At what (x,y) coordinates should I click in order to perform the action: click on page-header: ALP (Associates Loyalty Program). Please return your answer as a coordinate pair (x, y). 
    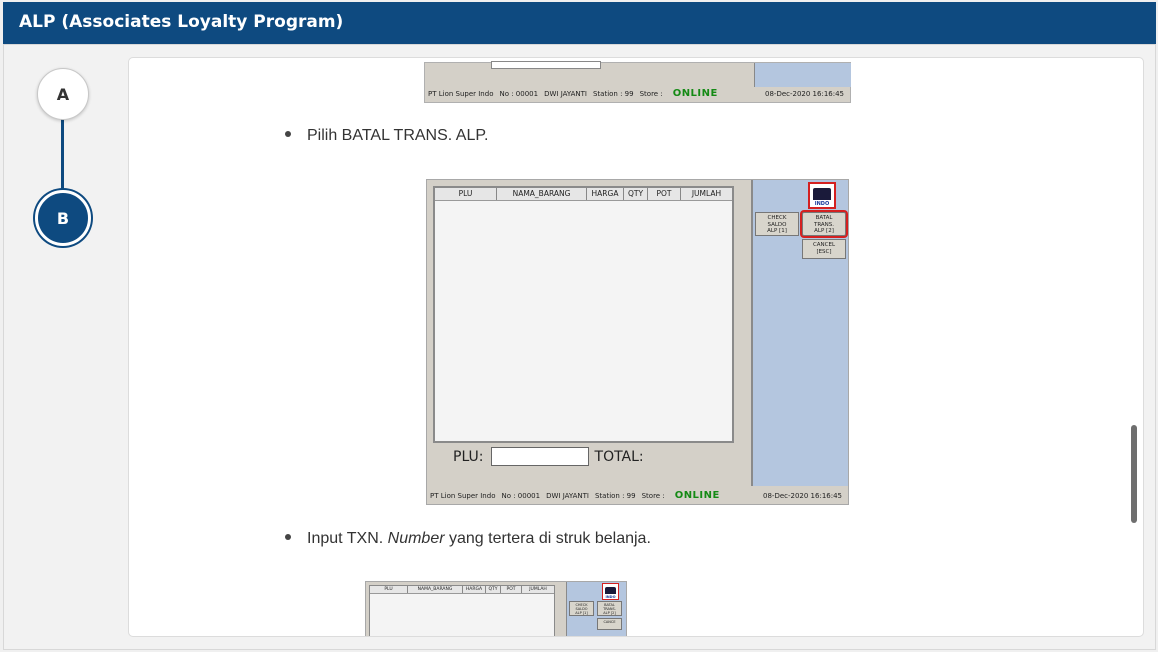
    Looking at the image, I should click on (579, 23).